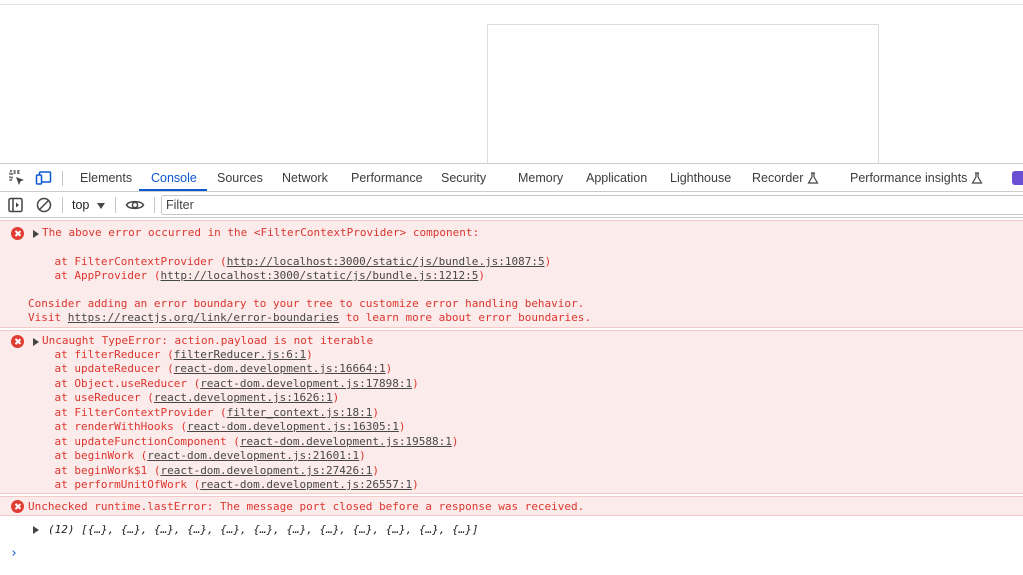  I want to click on console-toolbar: top, so click(511, 205).